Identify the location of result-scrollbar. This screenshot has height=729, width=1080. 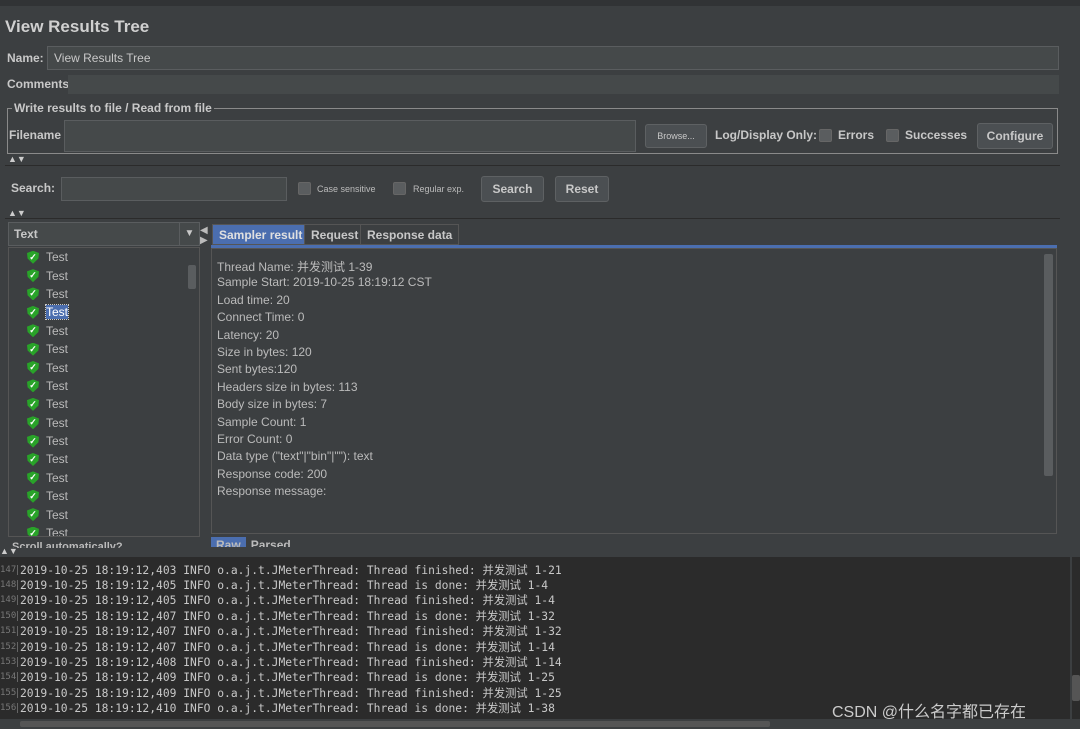
(1048, 365).